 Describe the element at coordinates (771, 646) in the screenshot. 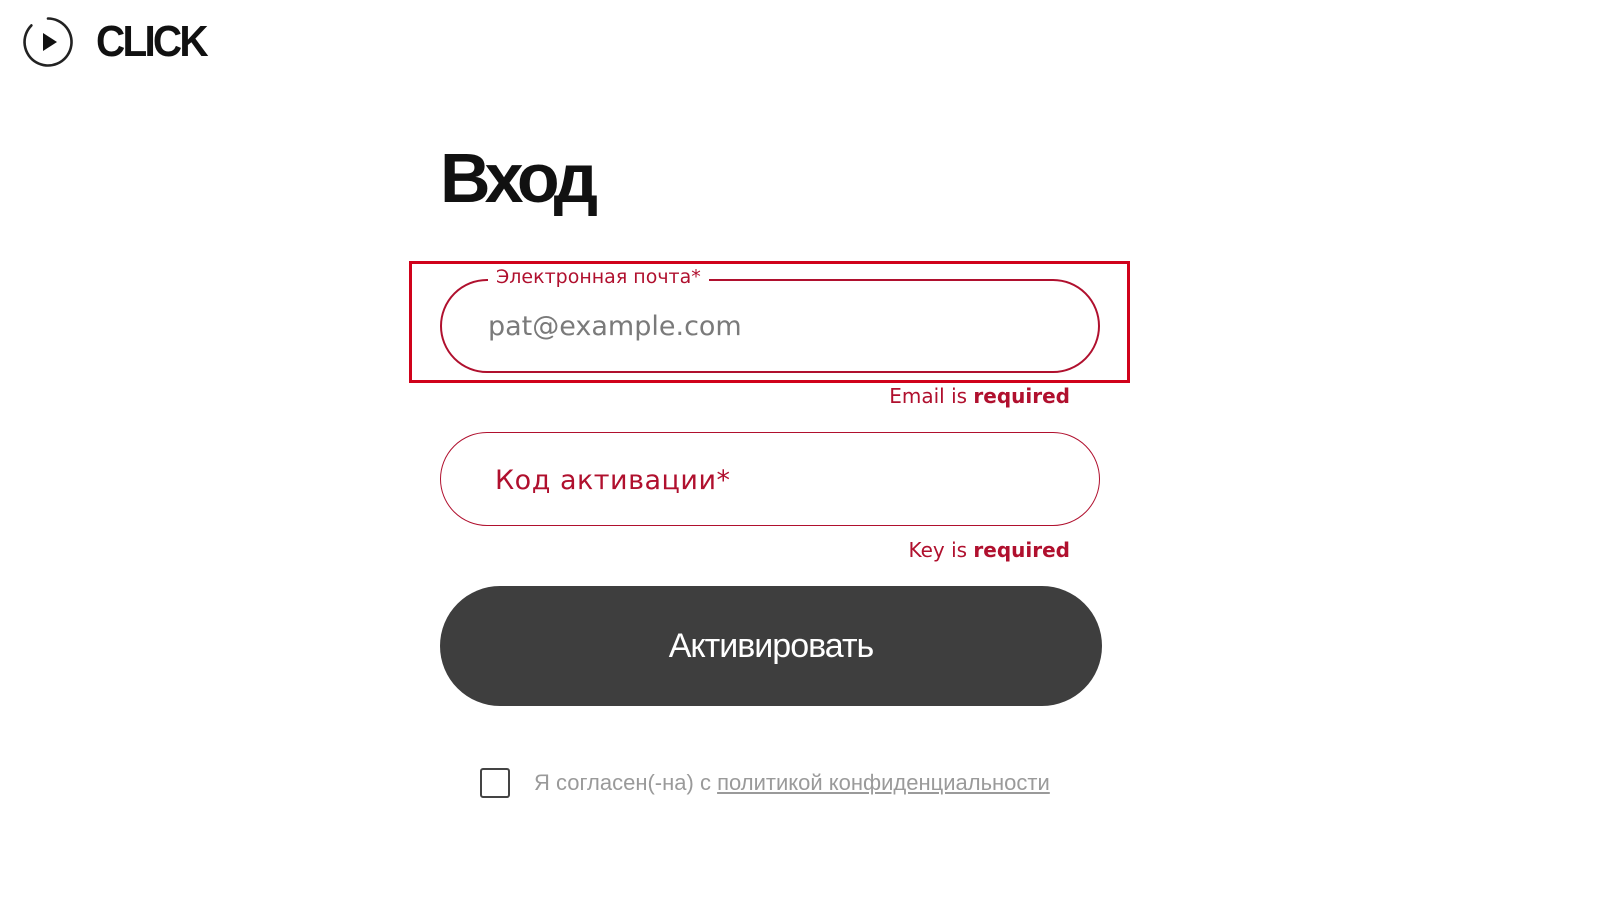

I see `activate-button: Активировать` at that location.